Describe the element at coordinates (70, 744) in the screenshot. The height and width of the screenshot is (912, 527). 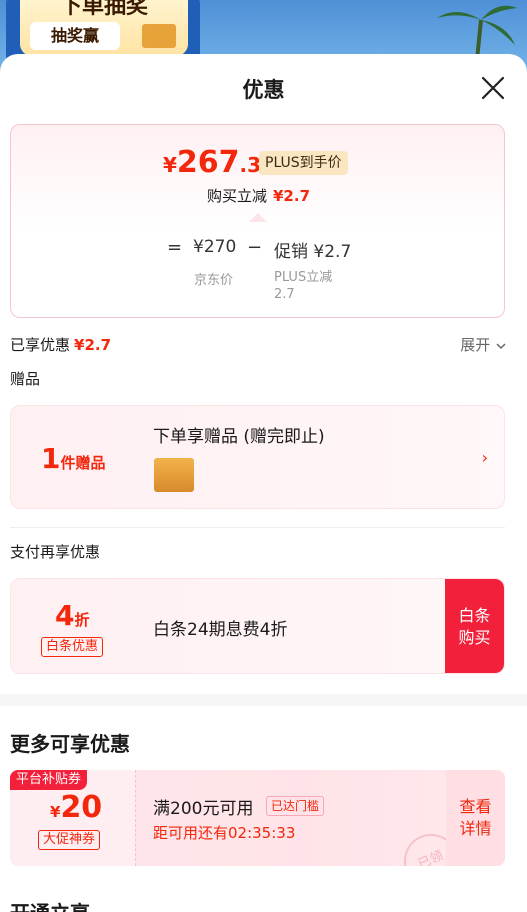
I see `more-offers-title: 更多可享优惠` at that location.